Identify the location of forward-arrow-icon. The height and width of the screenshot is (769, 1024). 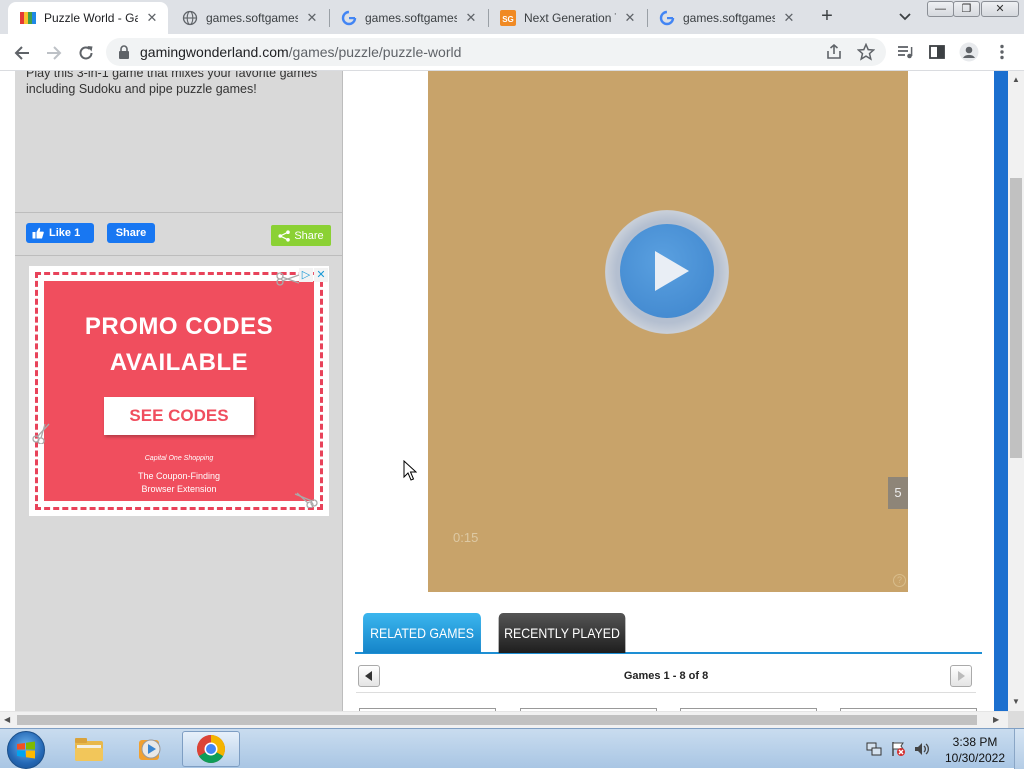
(54, 53).